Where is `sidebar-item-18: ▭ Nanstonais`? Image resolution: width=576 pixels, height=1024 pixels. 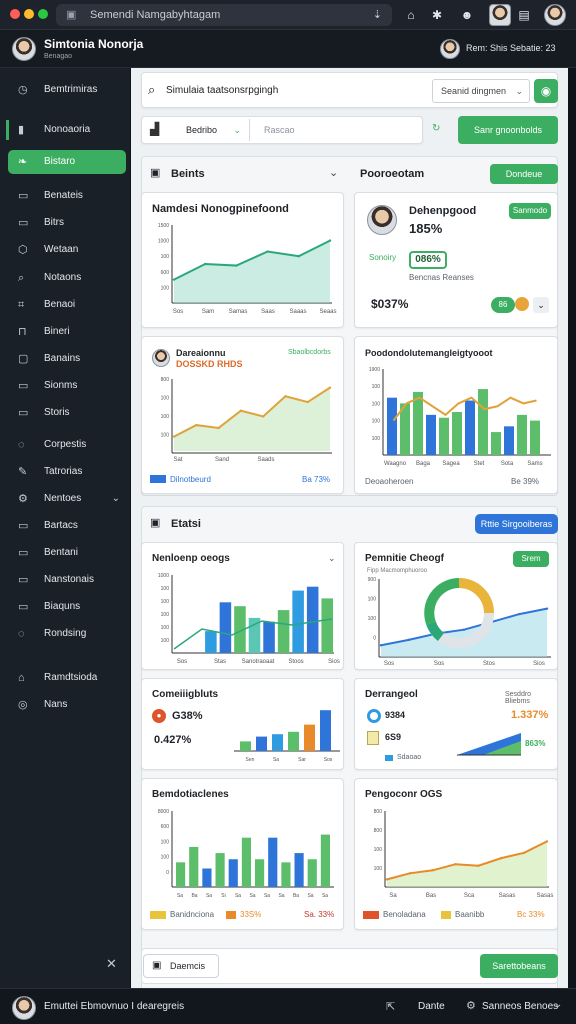 sidebar-item-18: ▭ Nanstonais is located at coordinates (67, 580).